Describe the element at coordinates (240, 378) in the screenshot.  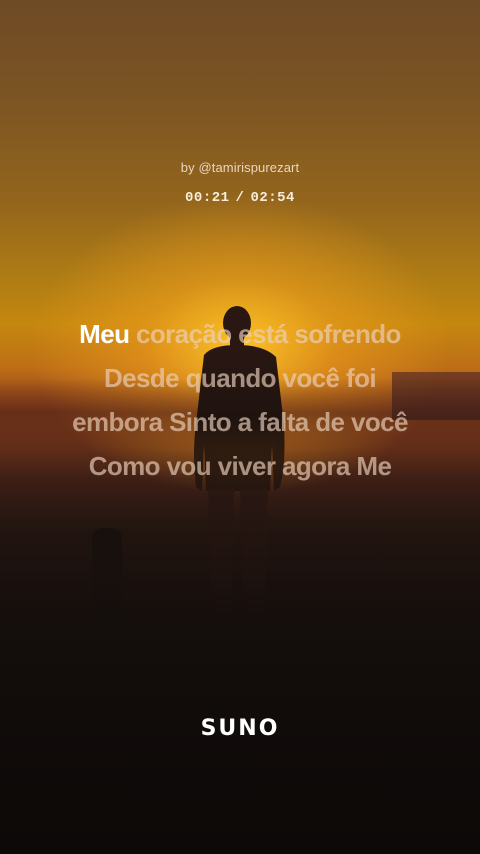
I see `lyric-line-2: Desde quando você foi` at that location.